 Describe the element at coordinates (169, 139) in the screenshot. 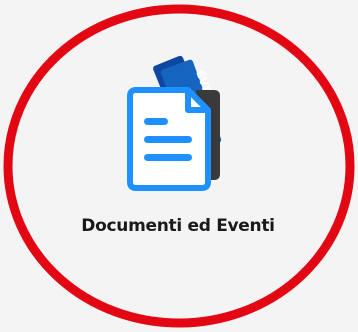

I see `document-icon` at that location.